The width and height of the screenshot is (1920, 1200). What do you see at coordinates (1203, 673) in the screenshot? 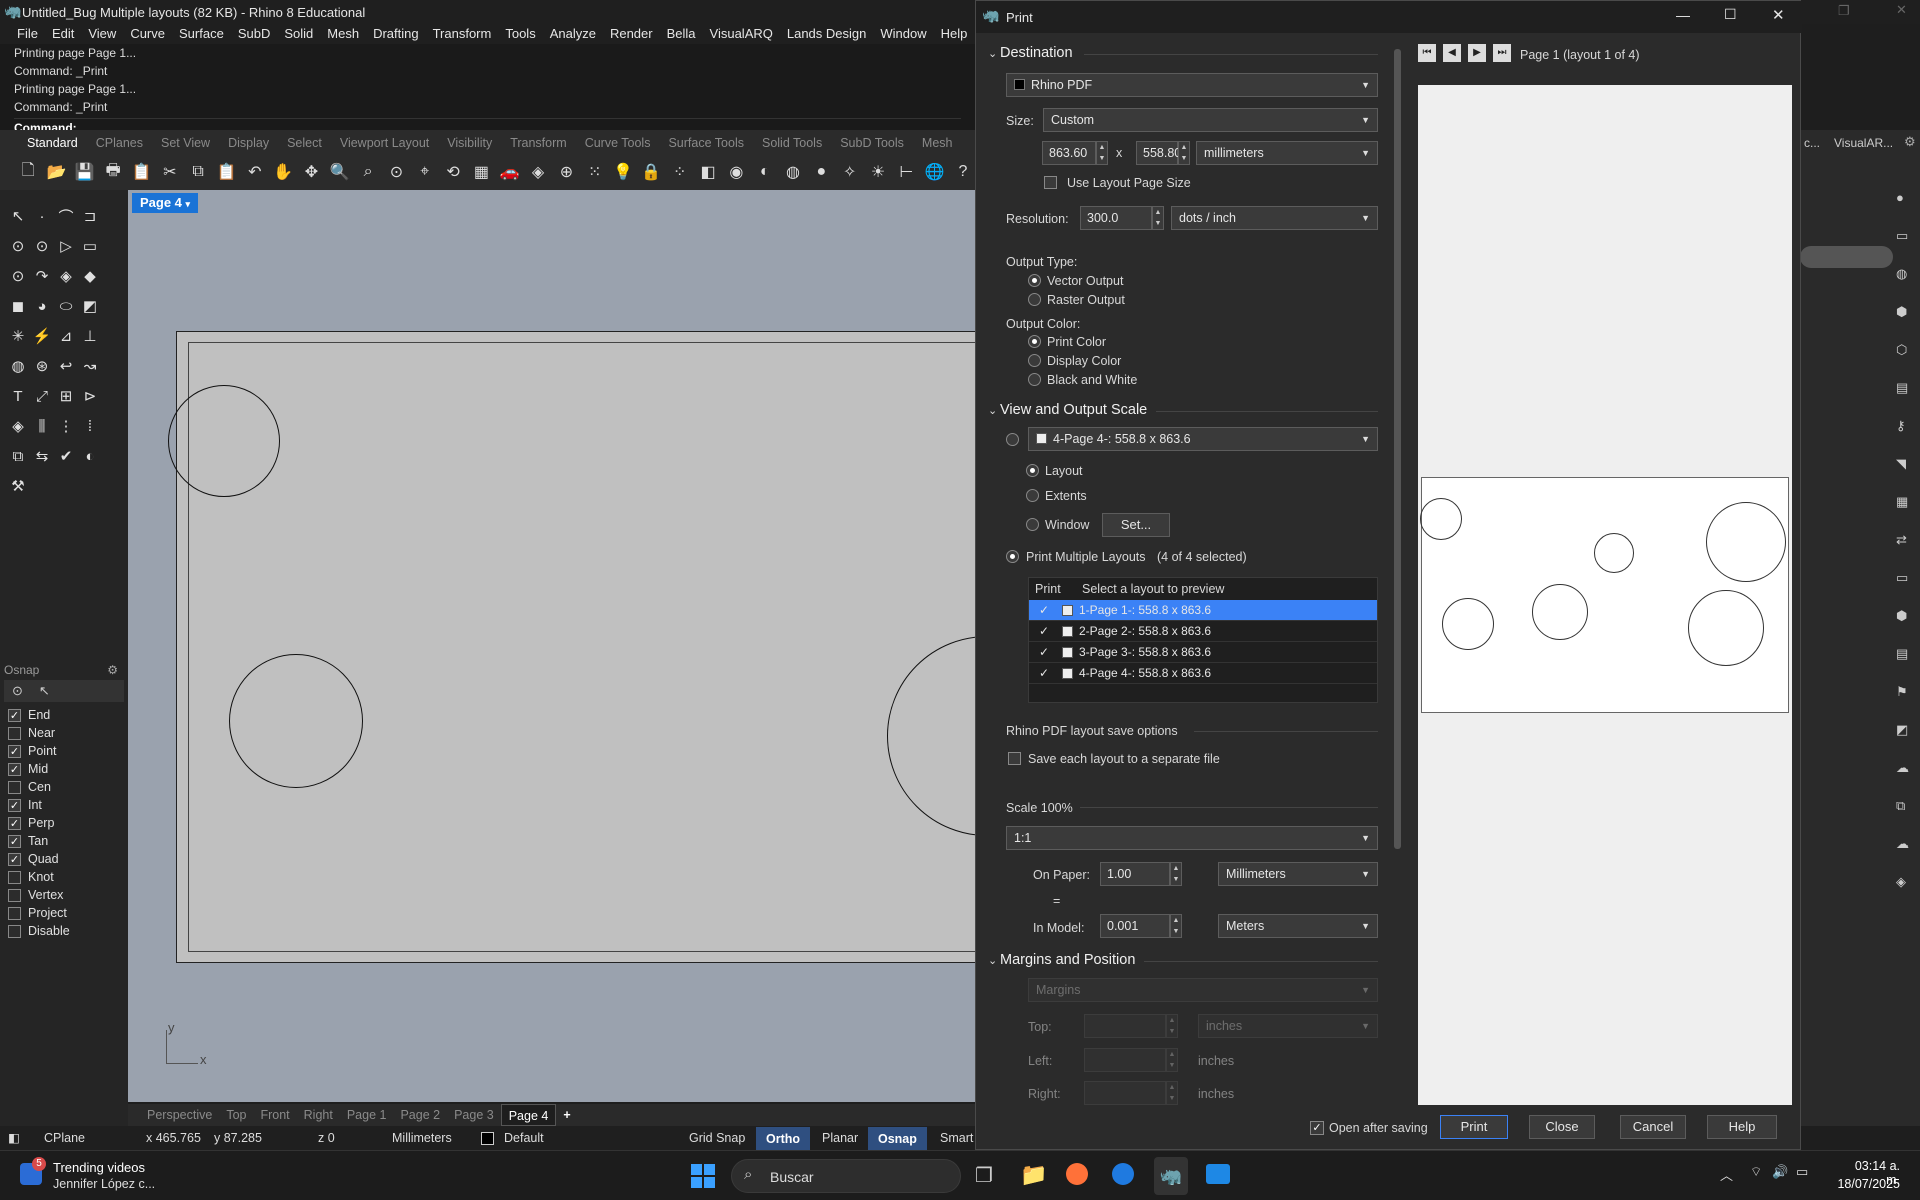
I see `layout-row: ✓ 4-Page 4-: 558.8 x 863.6` at bounding box center [1203, 673].